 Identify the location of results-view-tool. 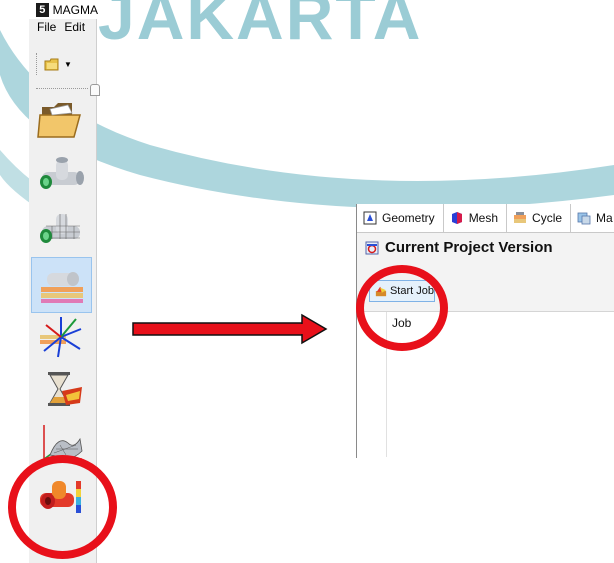
(60, 497).